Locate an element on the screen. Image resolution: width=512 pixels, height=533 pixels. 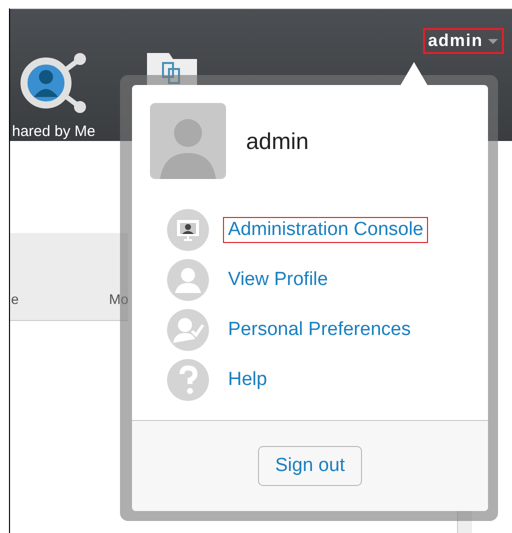
avatar-silhouette-icon is located at coordinates (188, 141).